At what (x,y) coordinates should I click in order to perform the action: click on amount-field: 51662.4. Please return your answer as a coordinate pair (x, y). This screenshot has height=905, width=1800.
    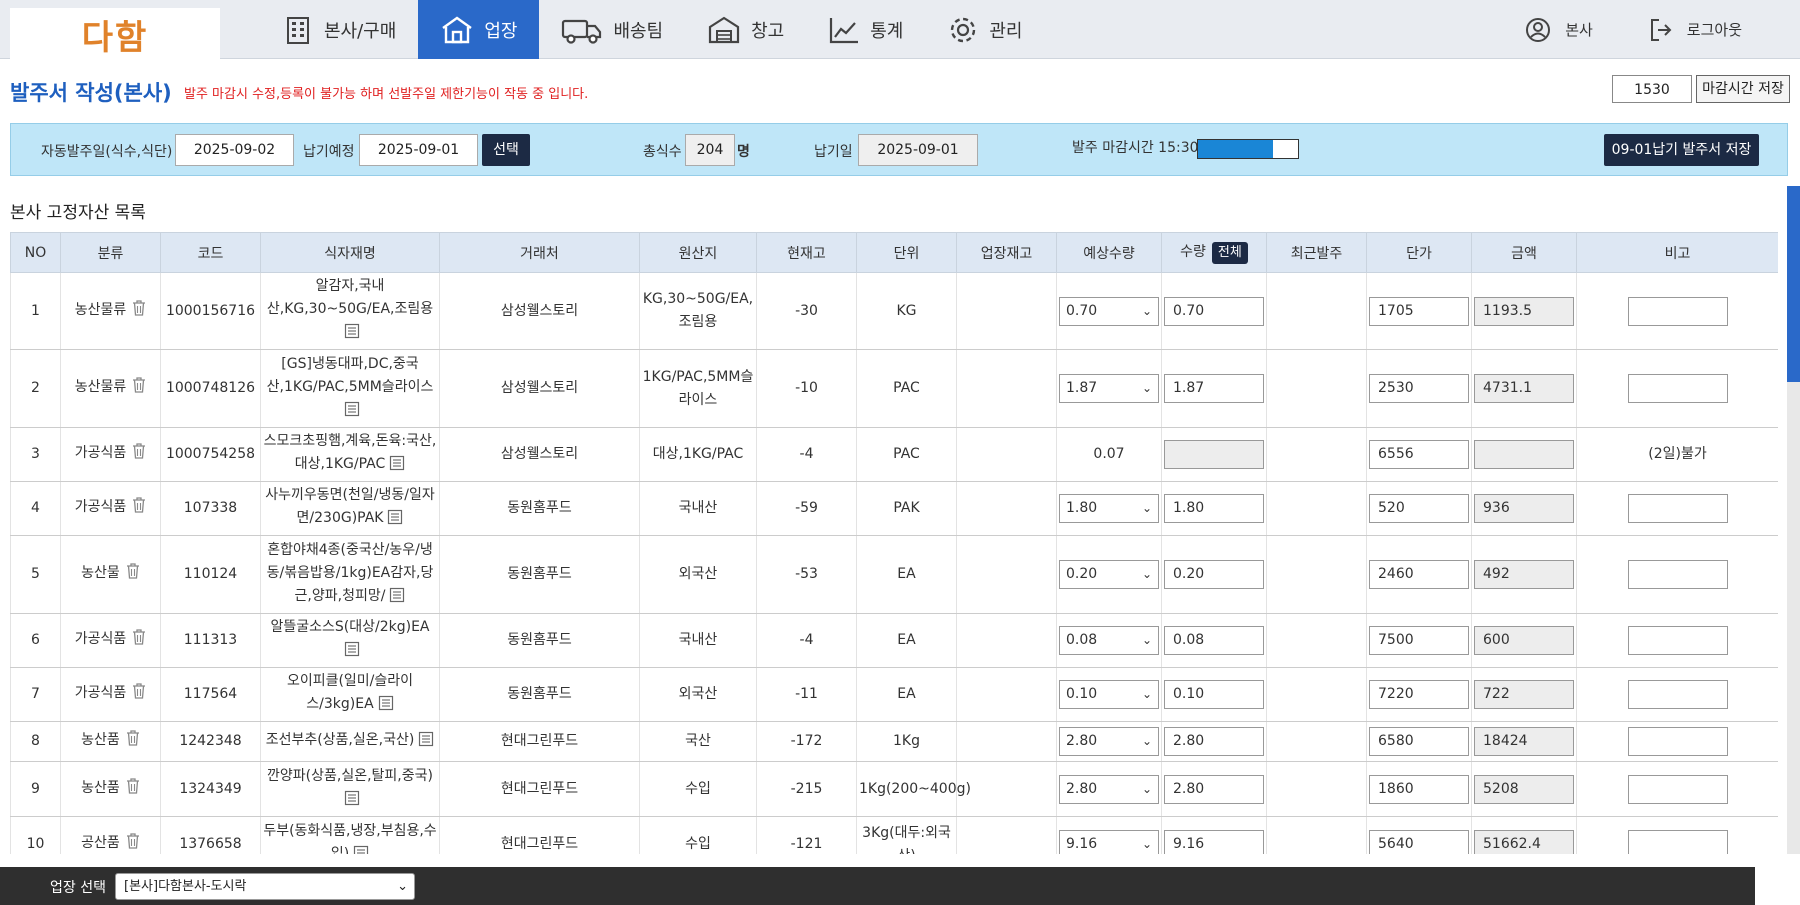
    Looking at the image, I should click on (1524, 842).